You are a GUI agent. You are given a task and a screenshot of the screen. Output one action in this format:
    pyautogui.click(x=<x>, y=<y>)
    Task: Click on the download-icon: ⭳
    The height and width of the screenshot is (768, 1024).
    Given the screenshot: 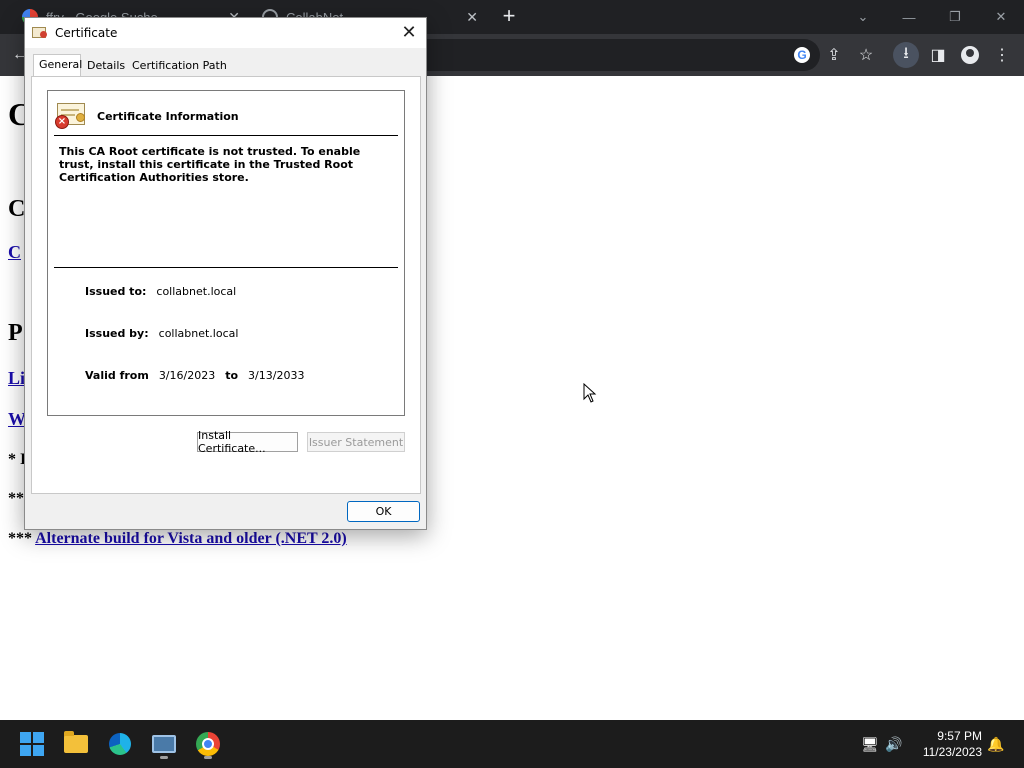 What is the action you would take?
    pyautogui.click(x=906, y=55)
    